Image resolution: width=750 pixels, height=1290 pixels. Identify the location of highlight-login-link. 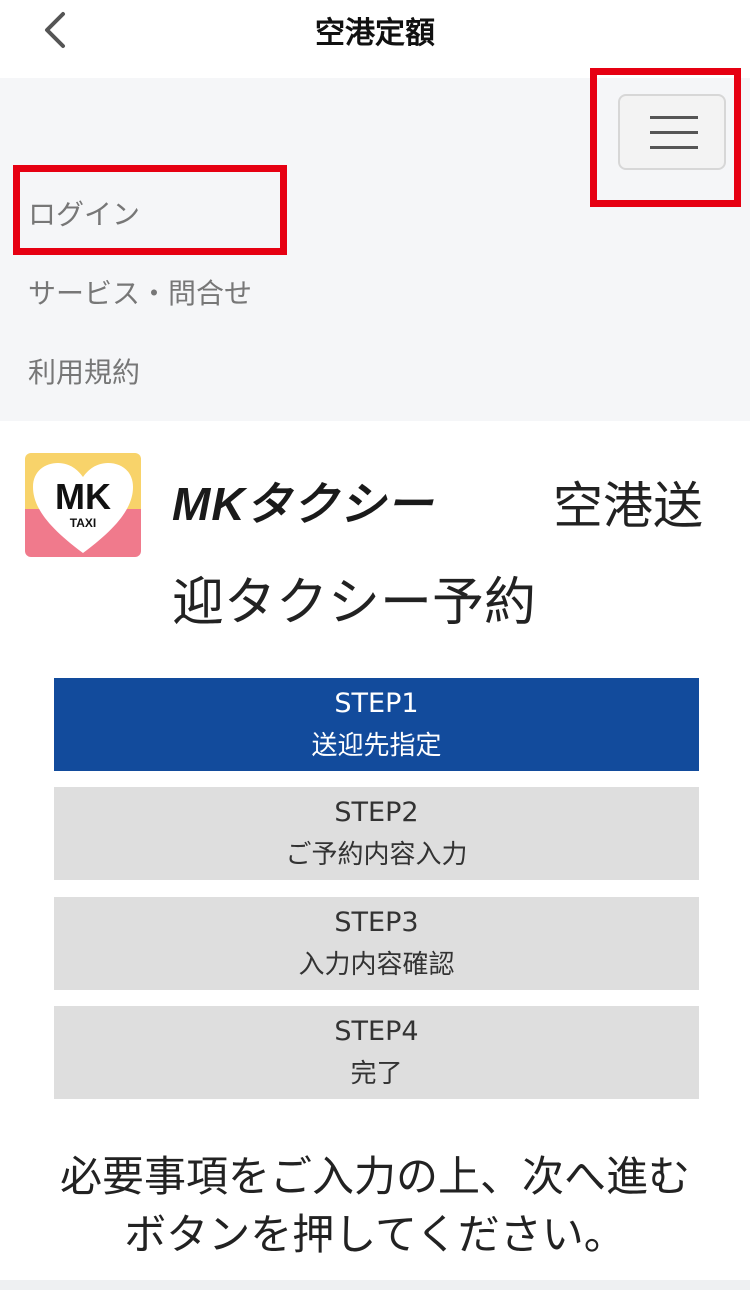
(150, 210).